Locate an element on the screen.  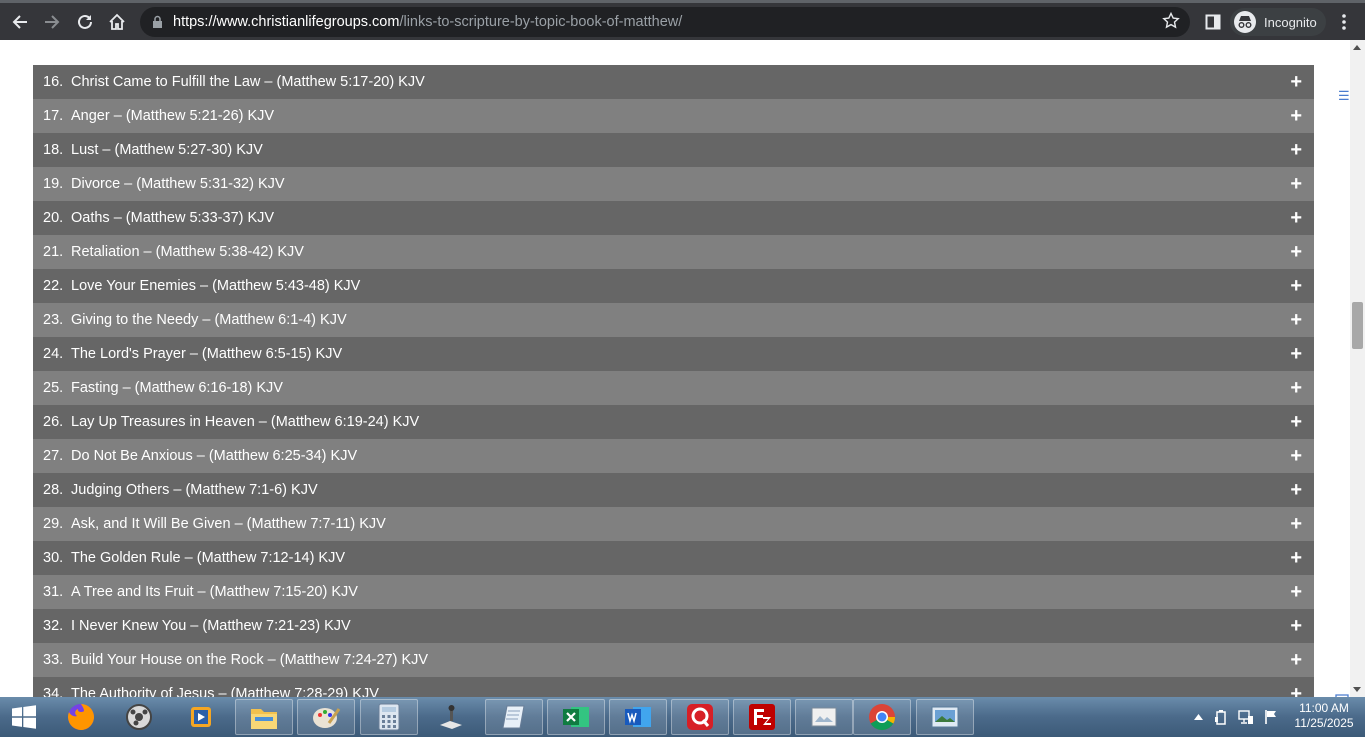
calculator-taskbar-button is located at coordinates (389, 717).